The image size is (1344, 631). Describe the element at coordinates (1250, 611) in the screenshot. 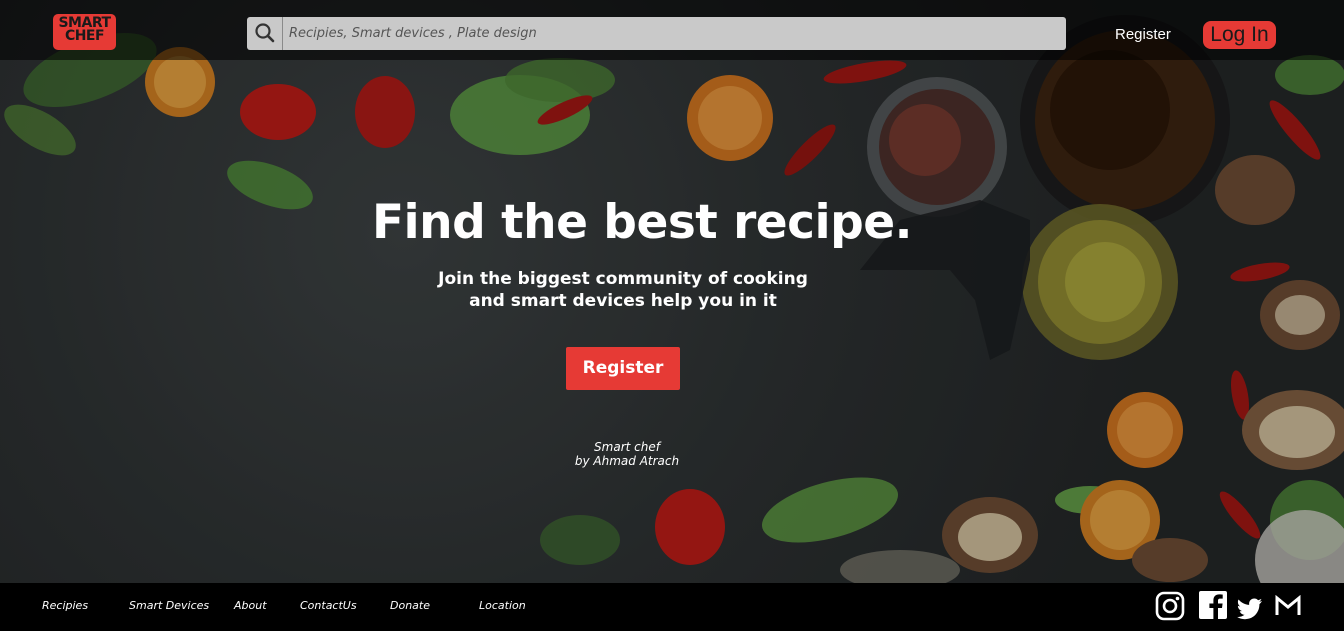

I see `twitter-icon` at that location.